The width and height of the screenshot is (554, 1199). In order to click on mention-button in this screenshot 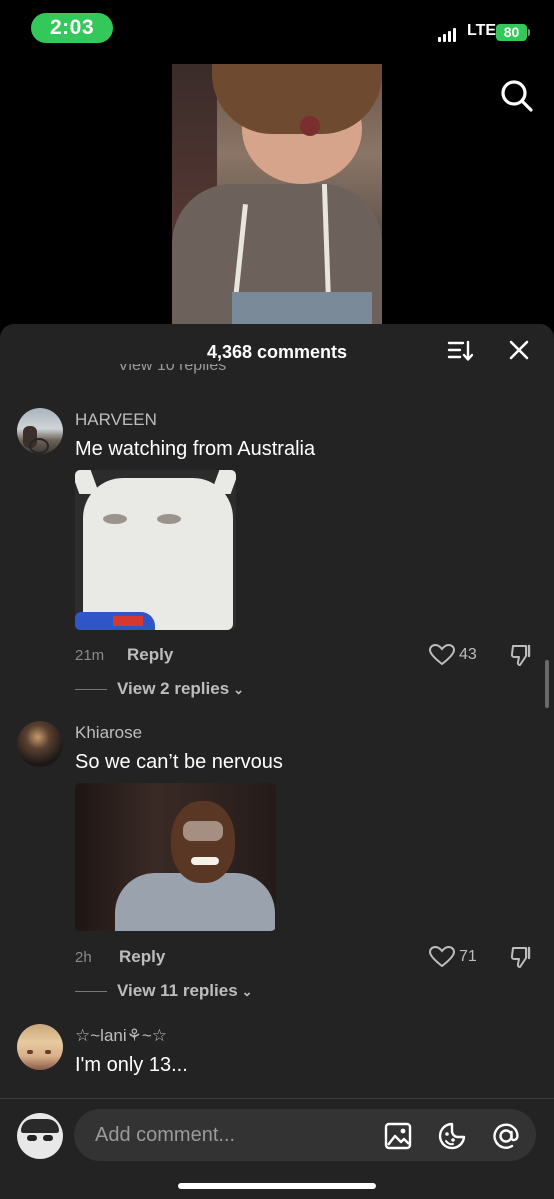, I will do `click(506, 1136)`.